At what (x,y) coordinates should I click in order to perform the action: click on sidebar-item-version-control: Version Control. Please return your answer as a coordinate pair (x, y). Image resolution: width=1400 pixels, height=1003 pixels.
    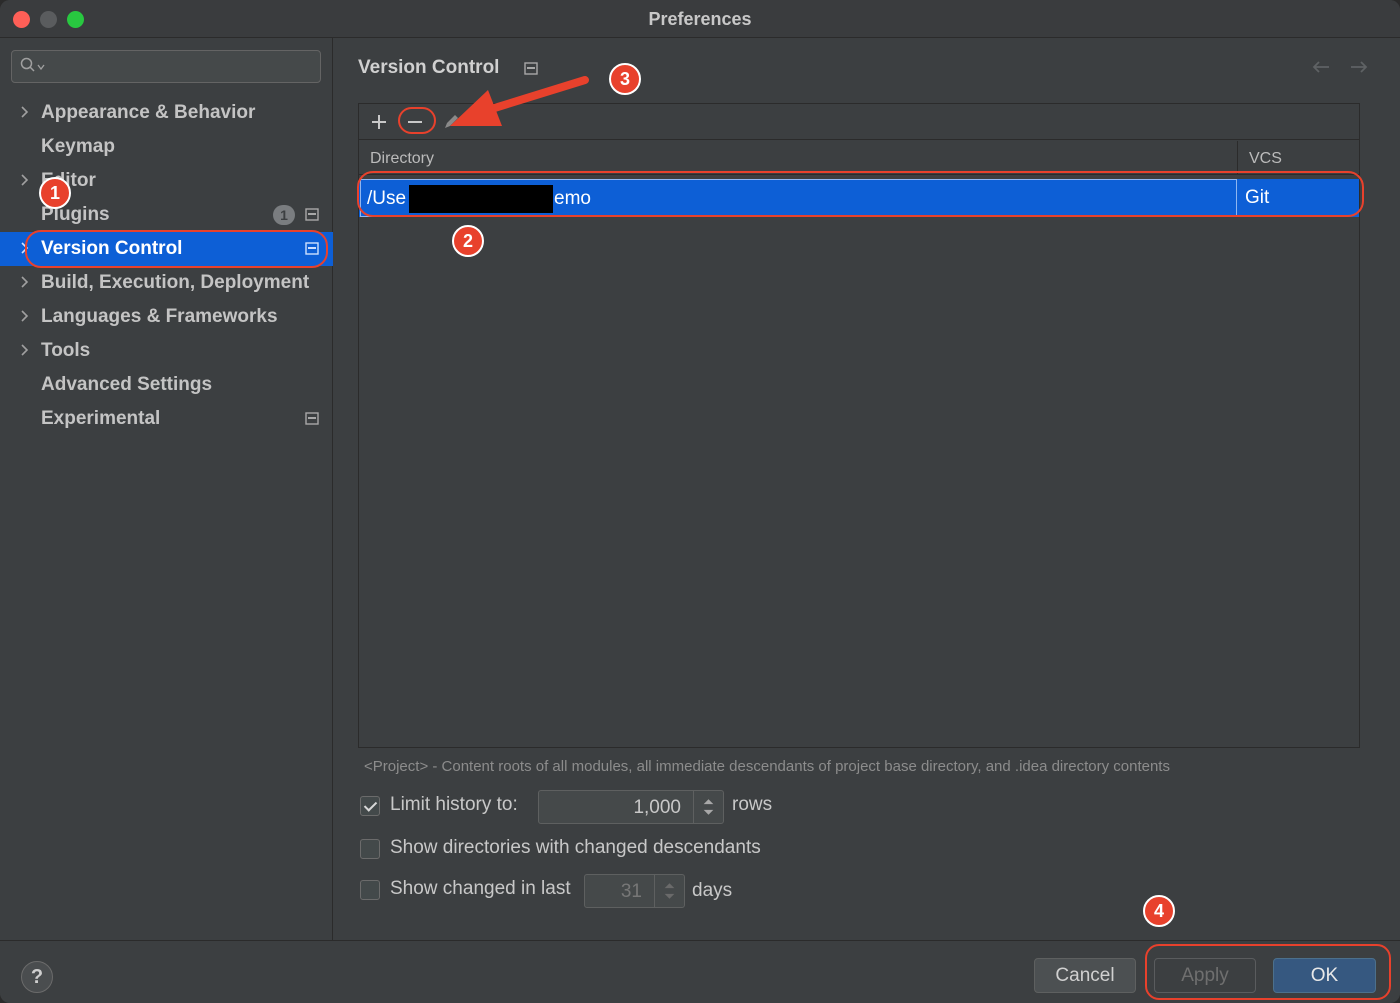
    Looking at the image, I should click on (166, 249).